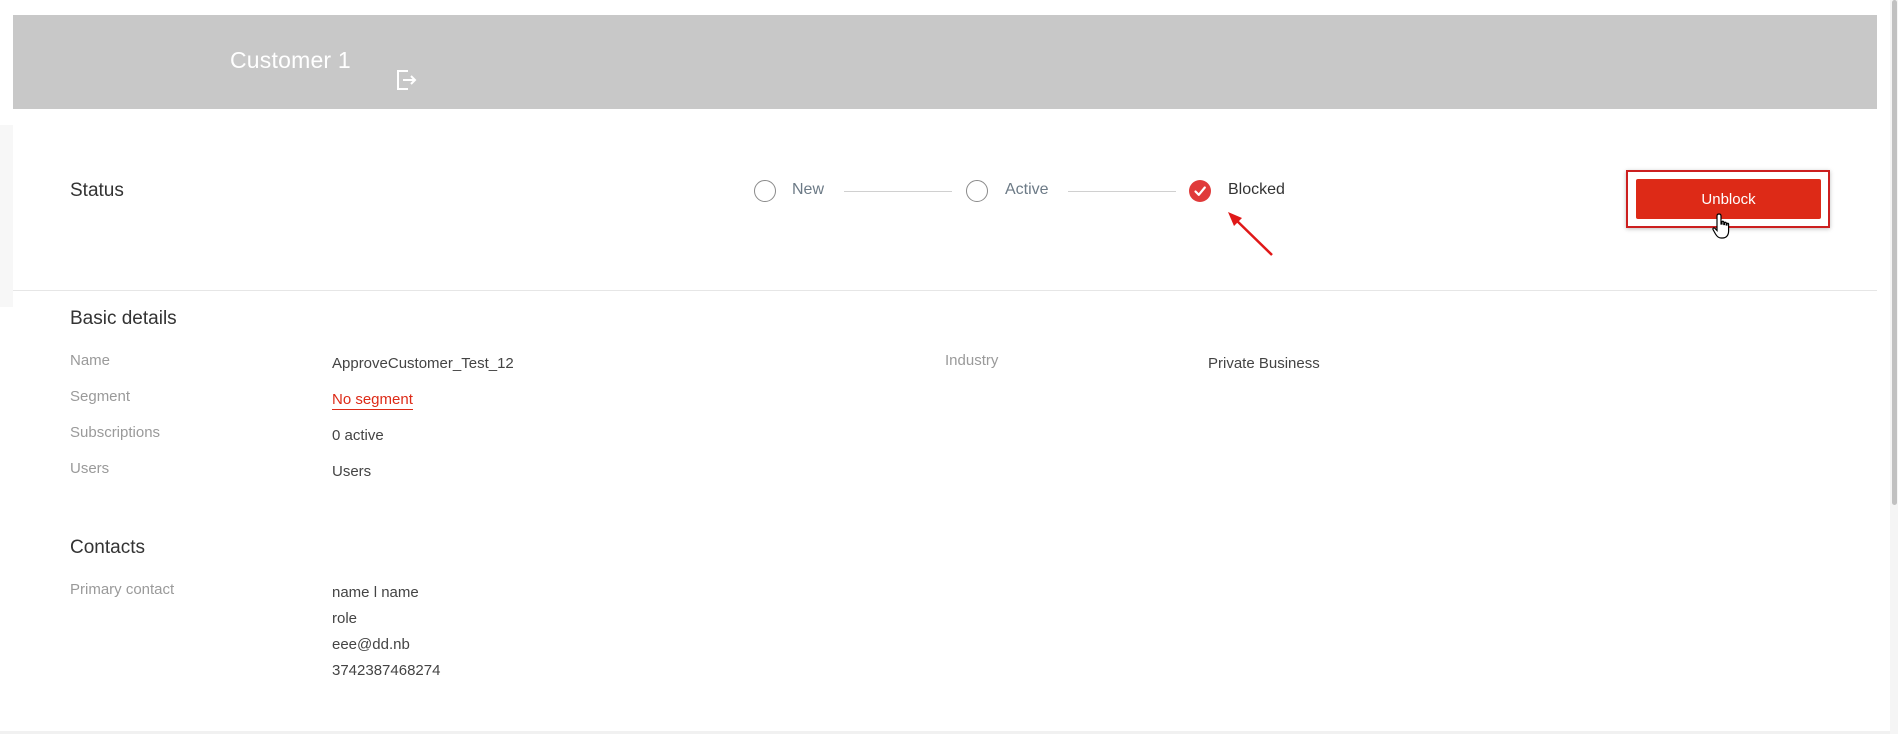  Describe the element at coordinates (972, 360) in the screenshot. I see `industry-label: Industry` at that location.